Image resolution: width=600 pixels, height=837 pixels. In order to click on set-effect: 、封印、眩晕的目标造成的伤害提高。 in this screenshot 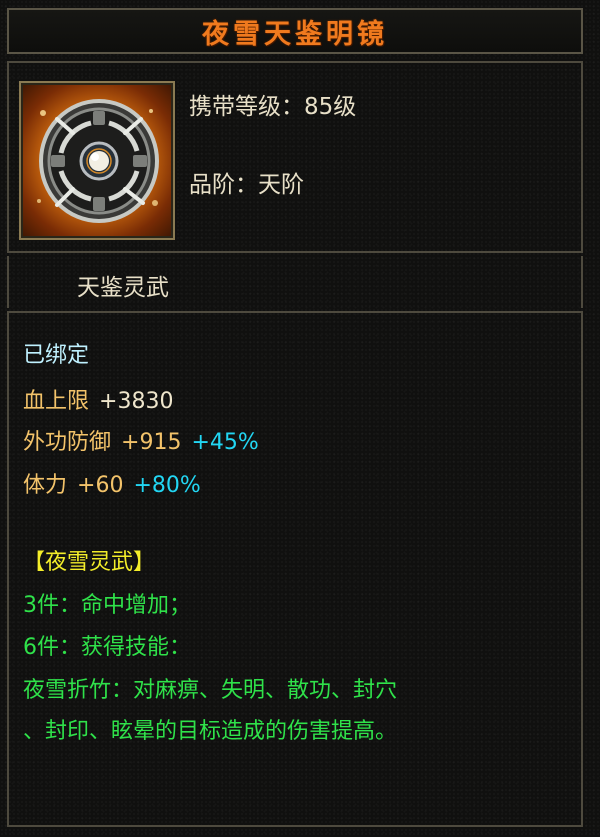, I will do `click(210, 731)`.